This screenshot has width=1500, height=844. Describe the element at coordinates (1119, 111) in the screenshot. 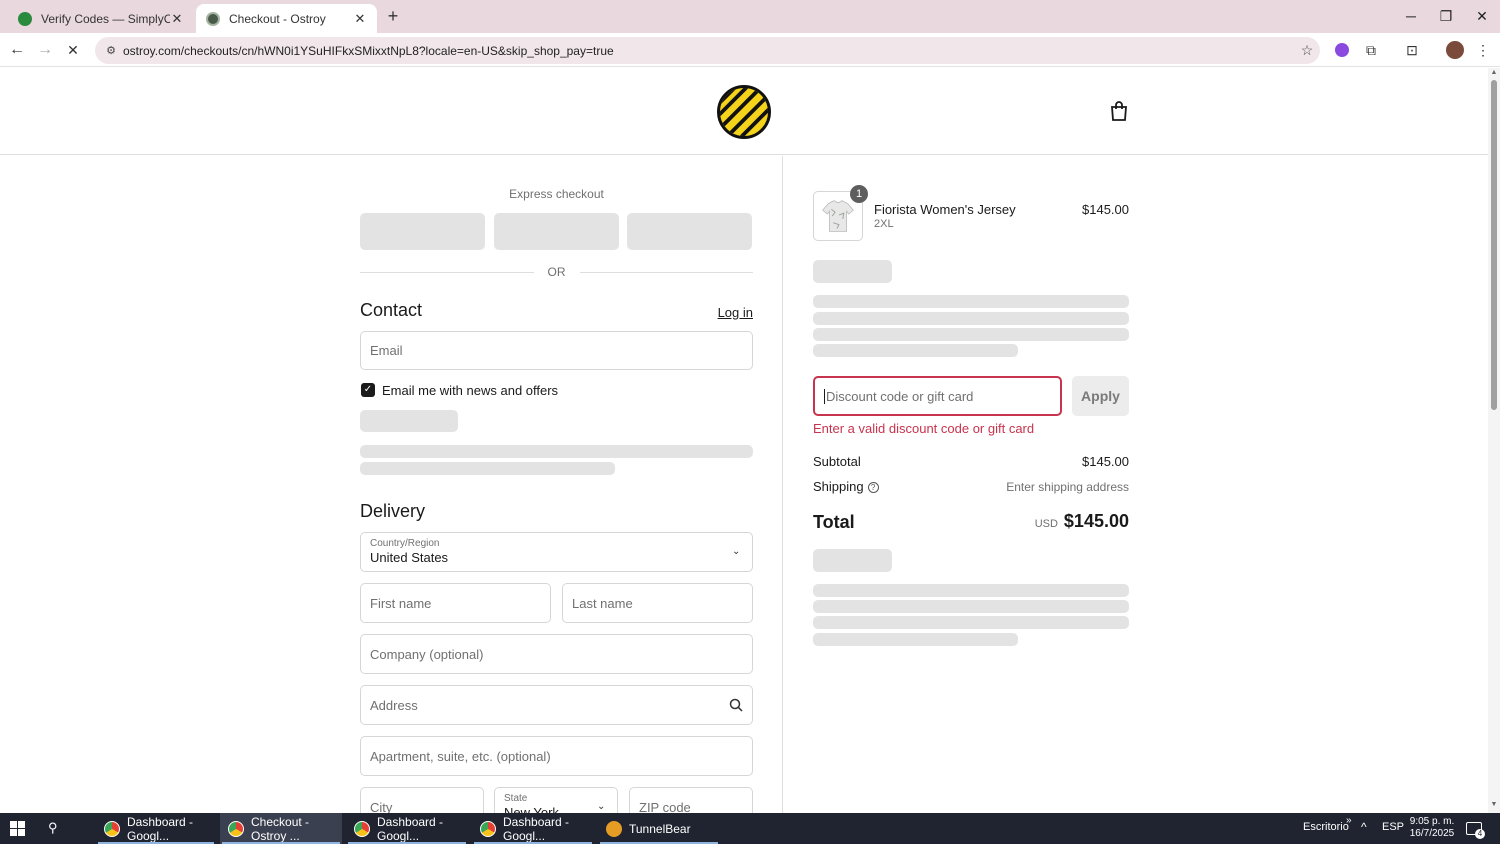

I see `shopping-bag-icon` at that location.